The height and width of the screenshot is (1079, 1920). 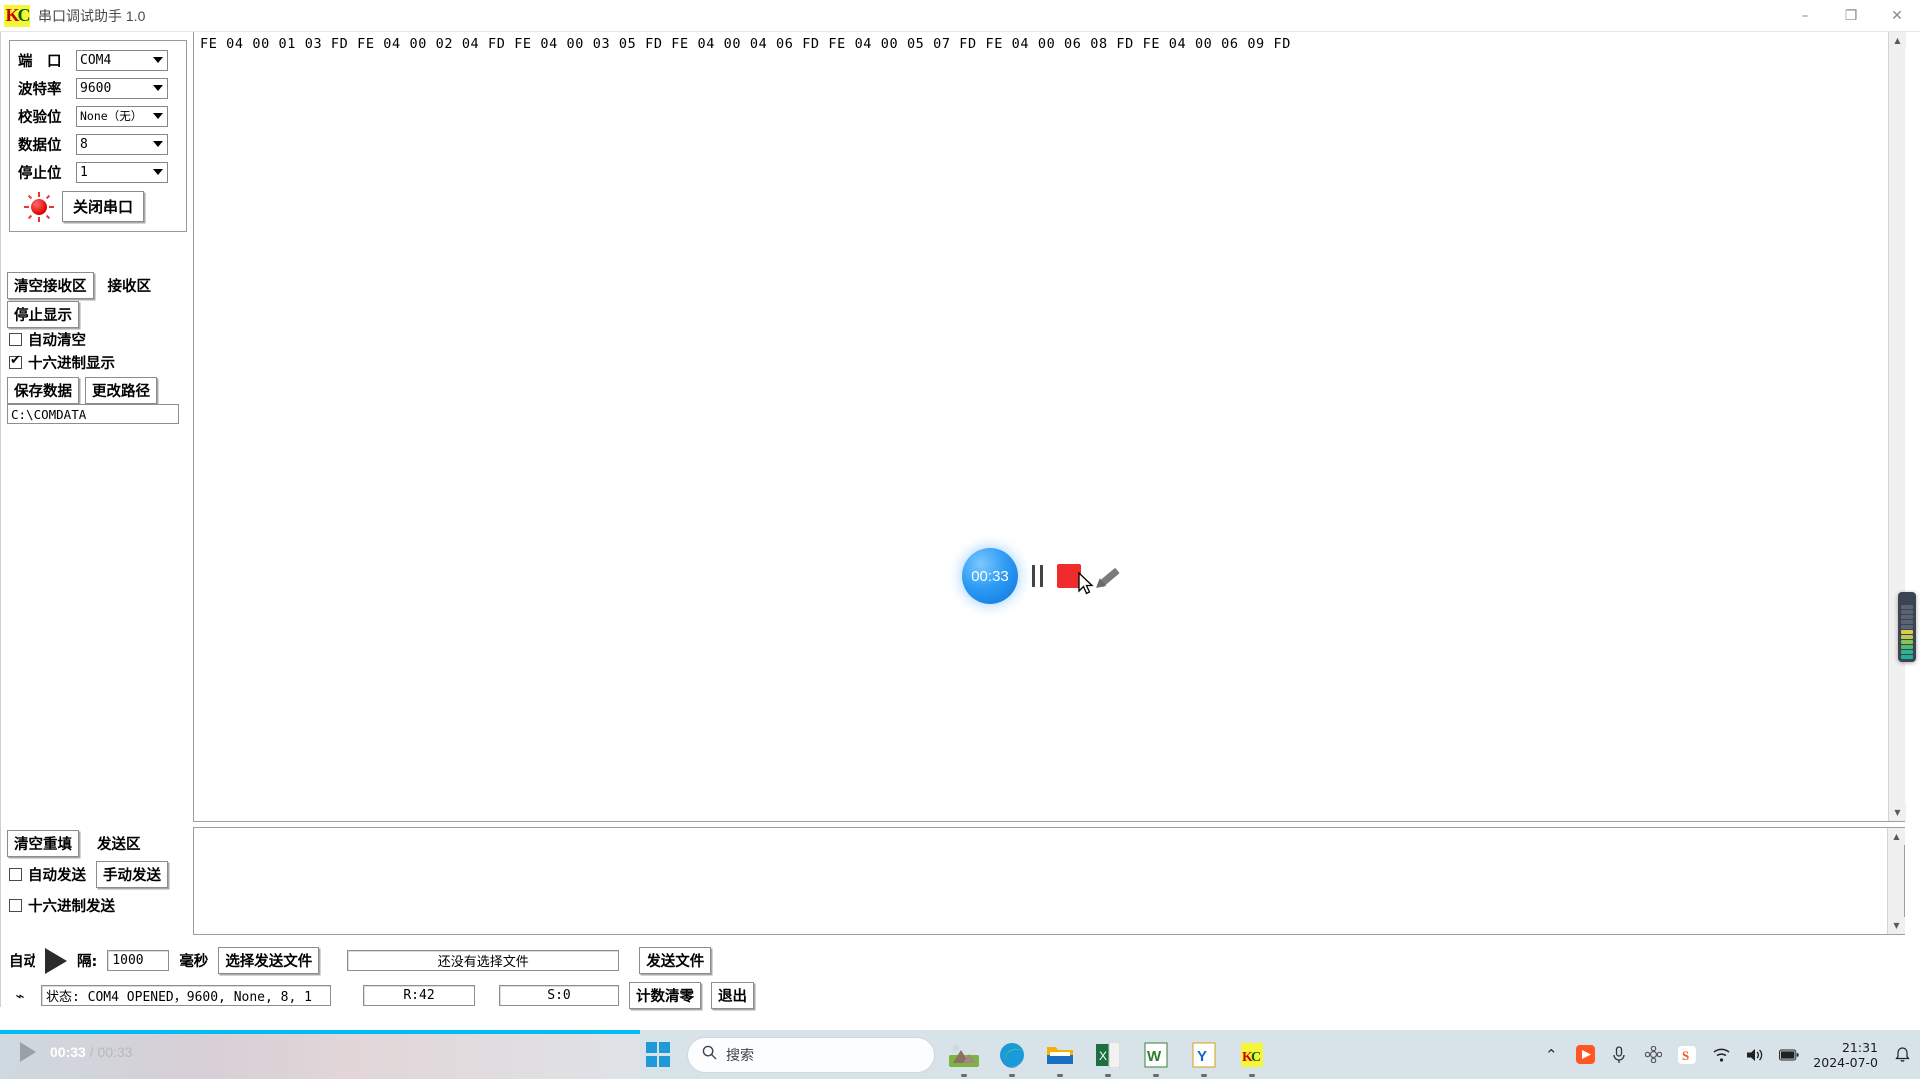 I want to click on system-tray: ⌃ S 21:31 2024-07-0, so click(x=1726, y=1054).